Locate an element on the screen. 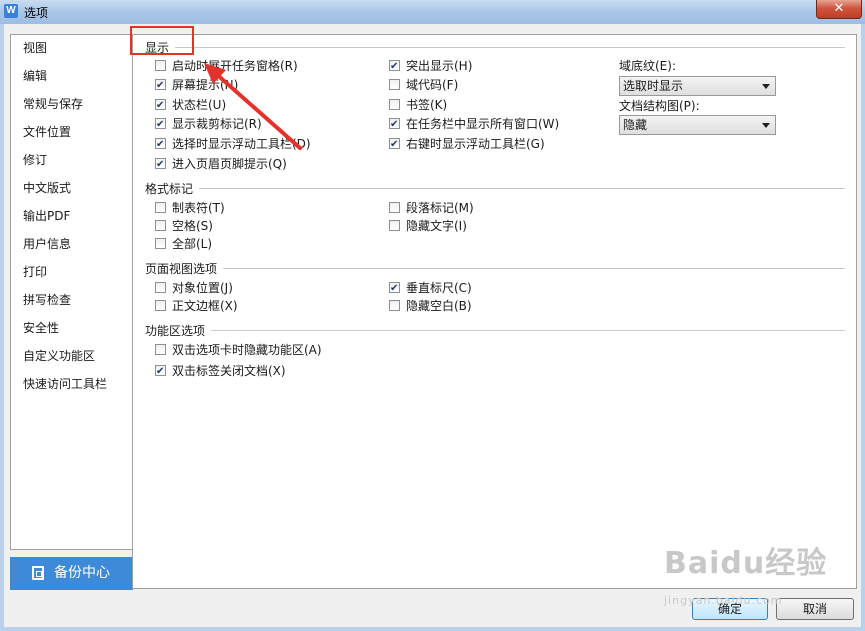 The width and height of the screenshot is (865, 631). arrow-shaft is located at coordinates (257, 110).